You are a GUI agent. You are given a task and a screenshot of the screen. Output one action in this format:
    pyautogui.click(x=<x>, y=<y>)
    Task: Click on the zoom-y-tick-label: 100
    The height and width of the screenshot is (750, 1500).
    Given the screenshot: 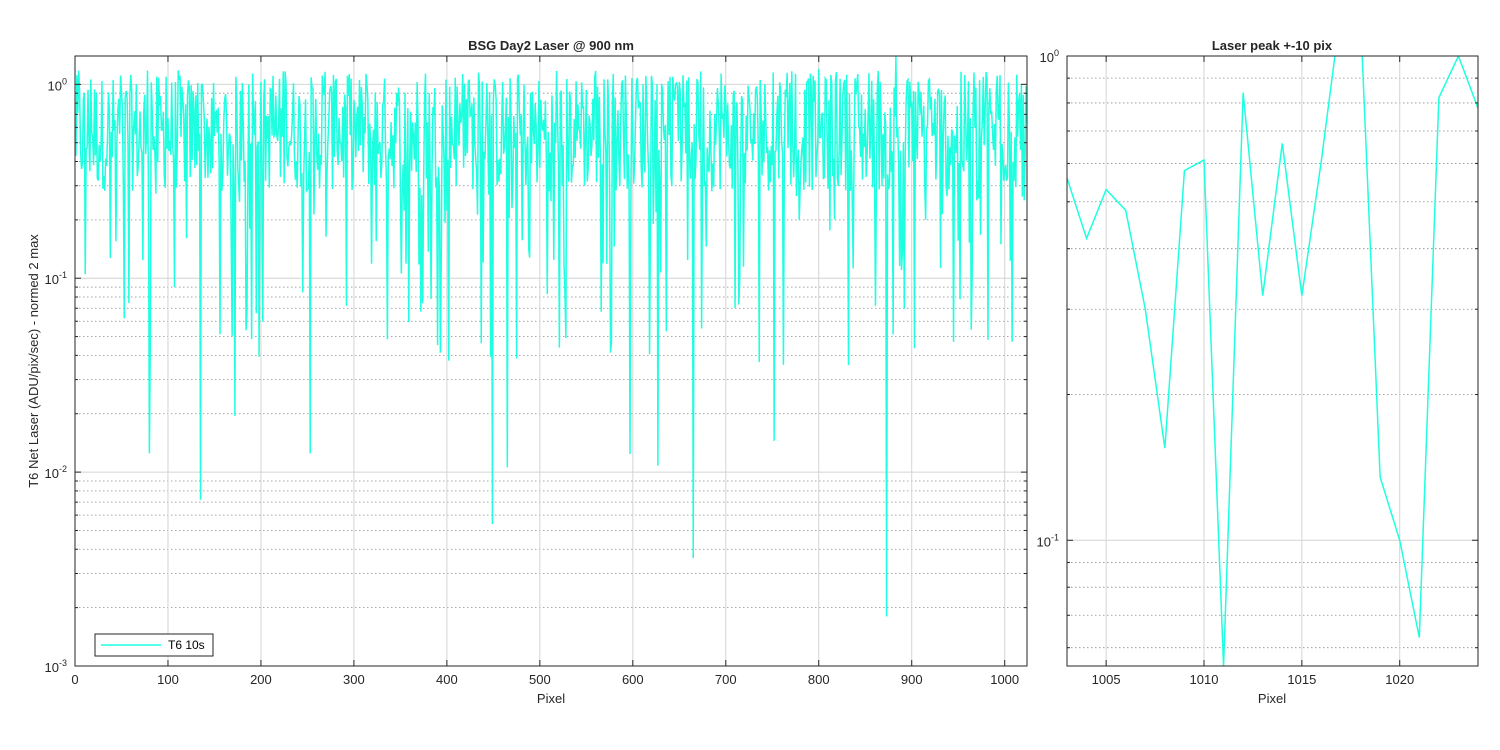 What is the action you would take?
    pyautogui.click(x=1049, y=56)
    